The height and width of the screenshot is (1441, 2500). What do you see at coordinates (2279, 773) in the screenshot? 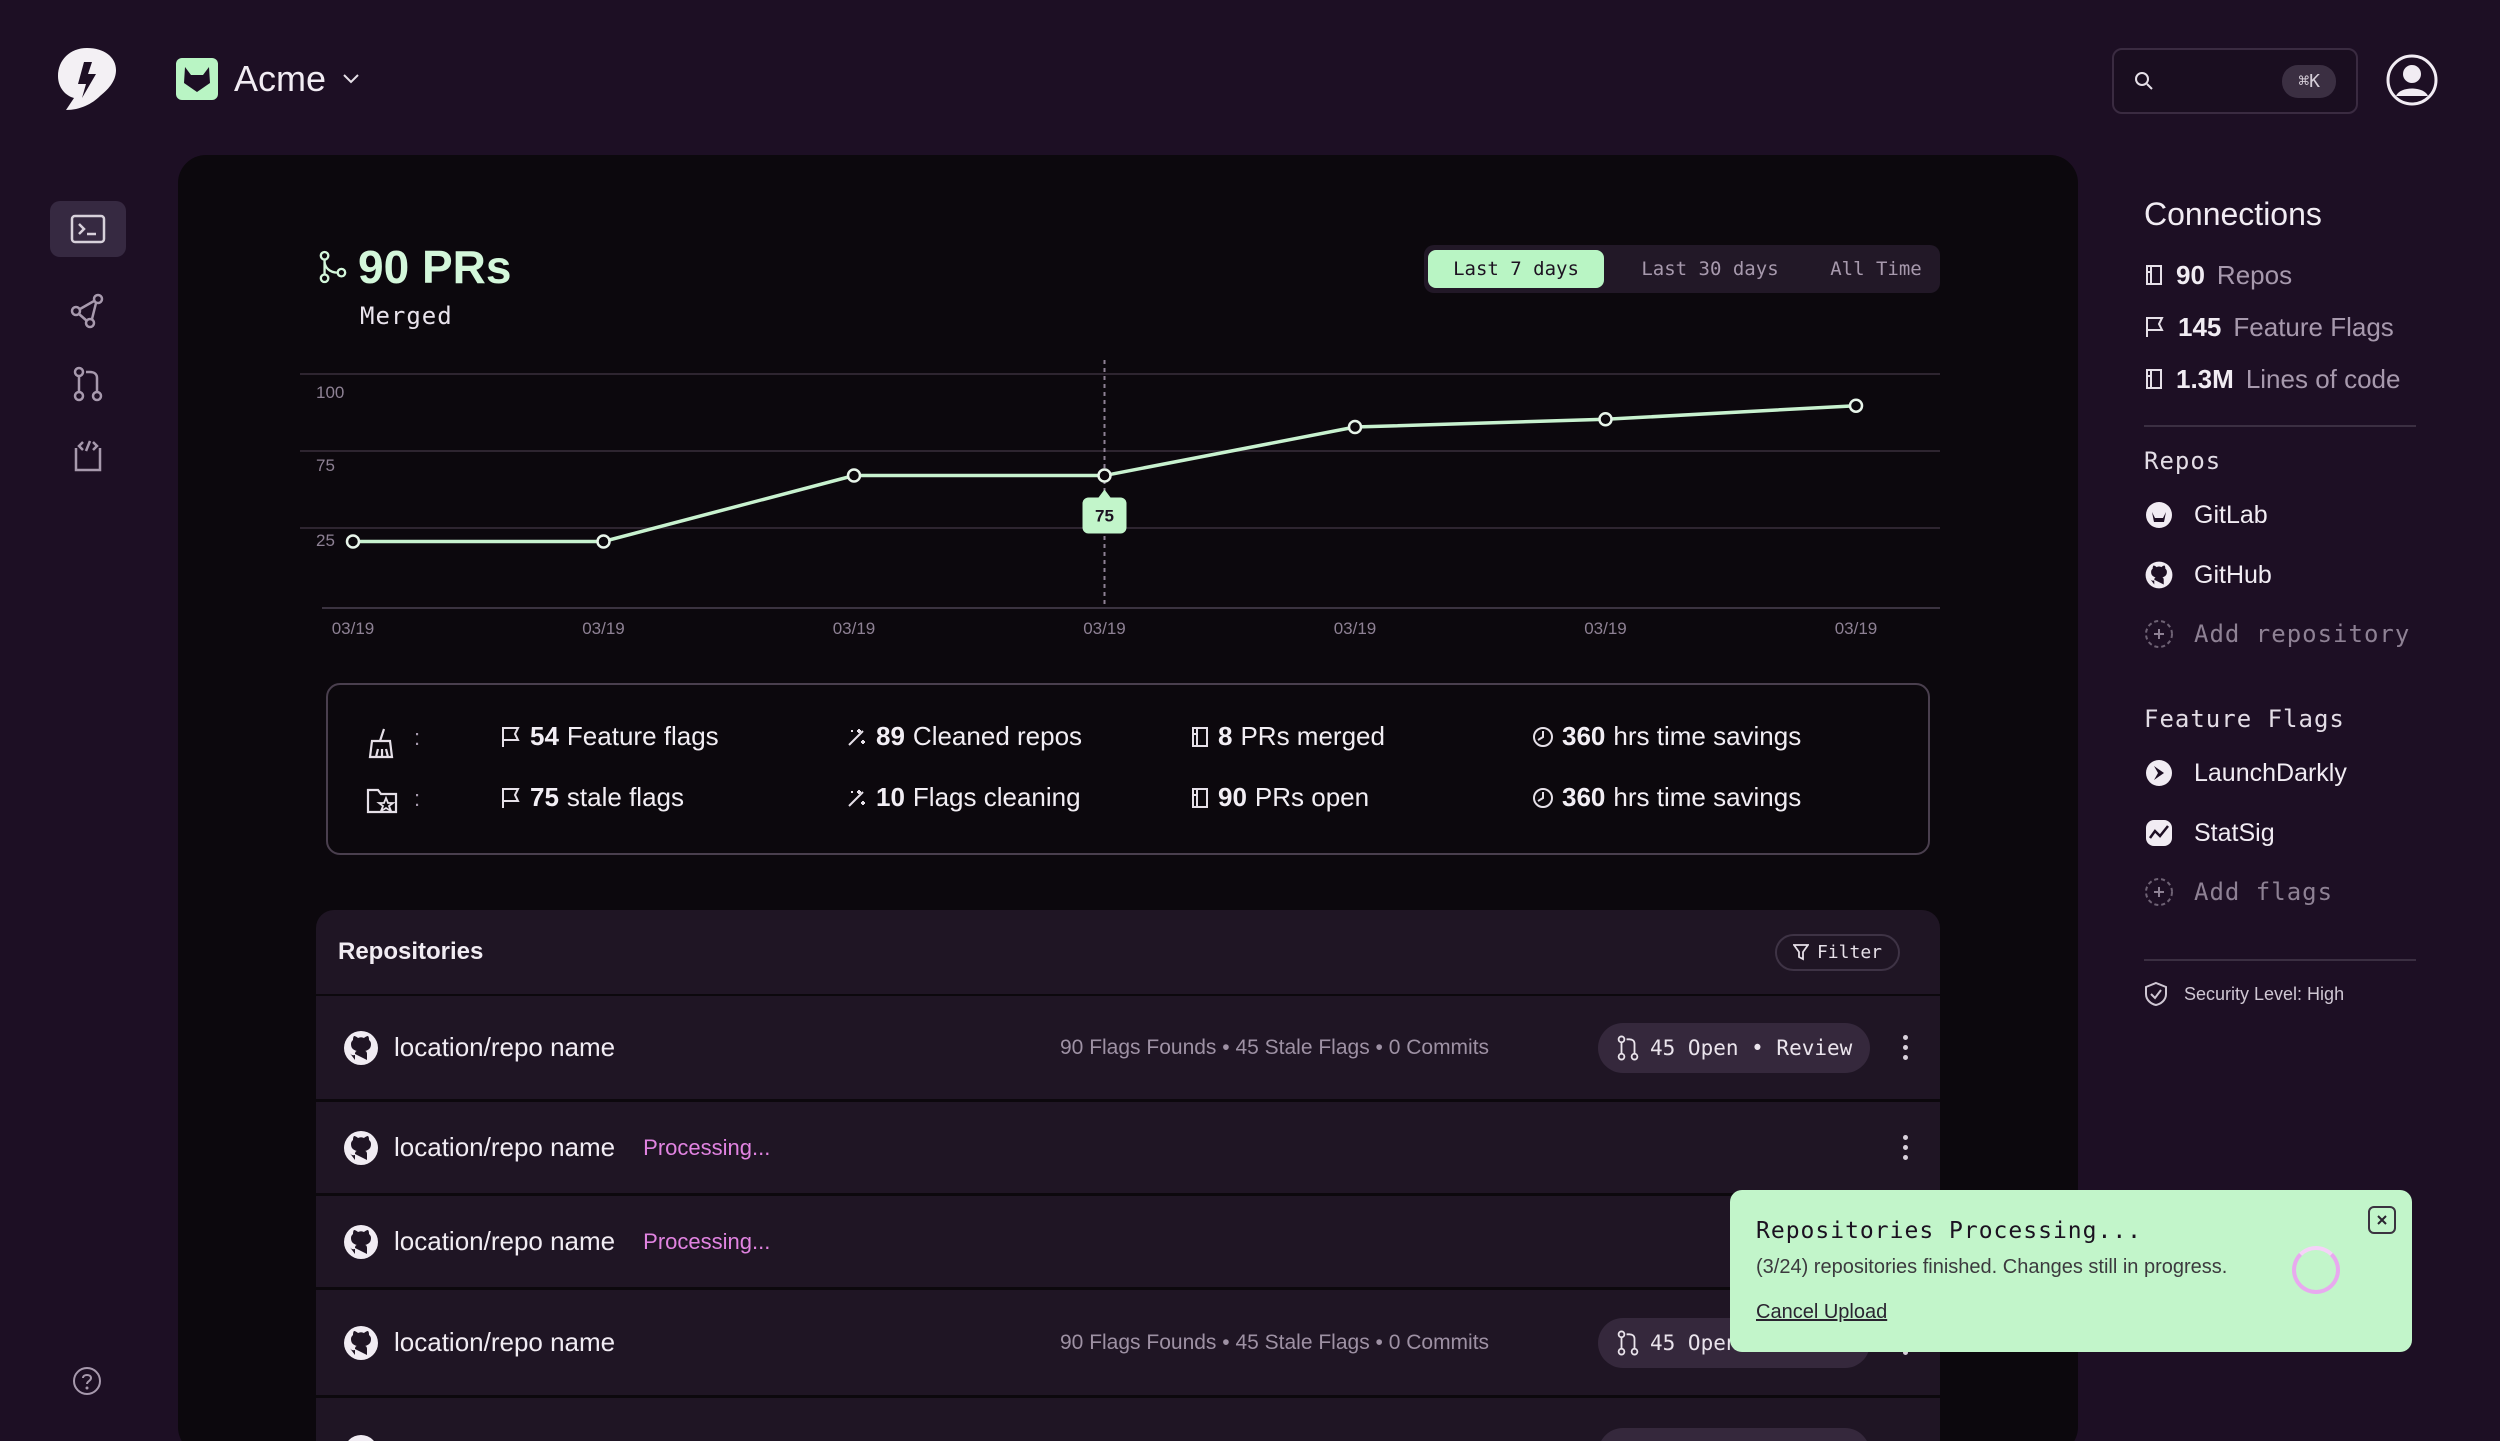
I see `flag-source-launchdarkly: LaunchDarkly` at bounding box center [2279, 773].